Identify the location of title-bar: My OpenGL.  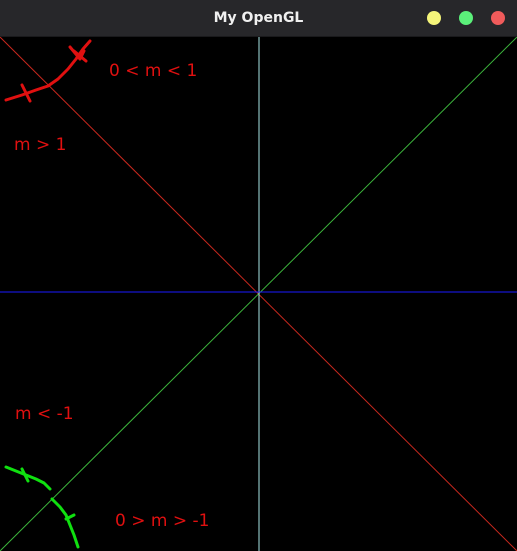
(258, 18).